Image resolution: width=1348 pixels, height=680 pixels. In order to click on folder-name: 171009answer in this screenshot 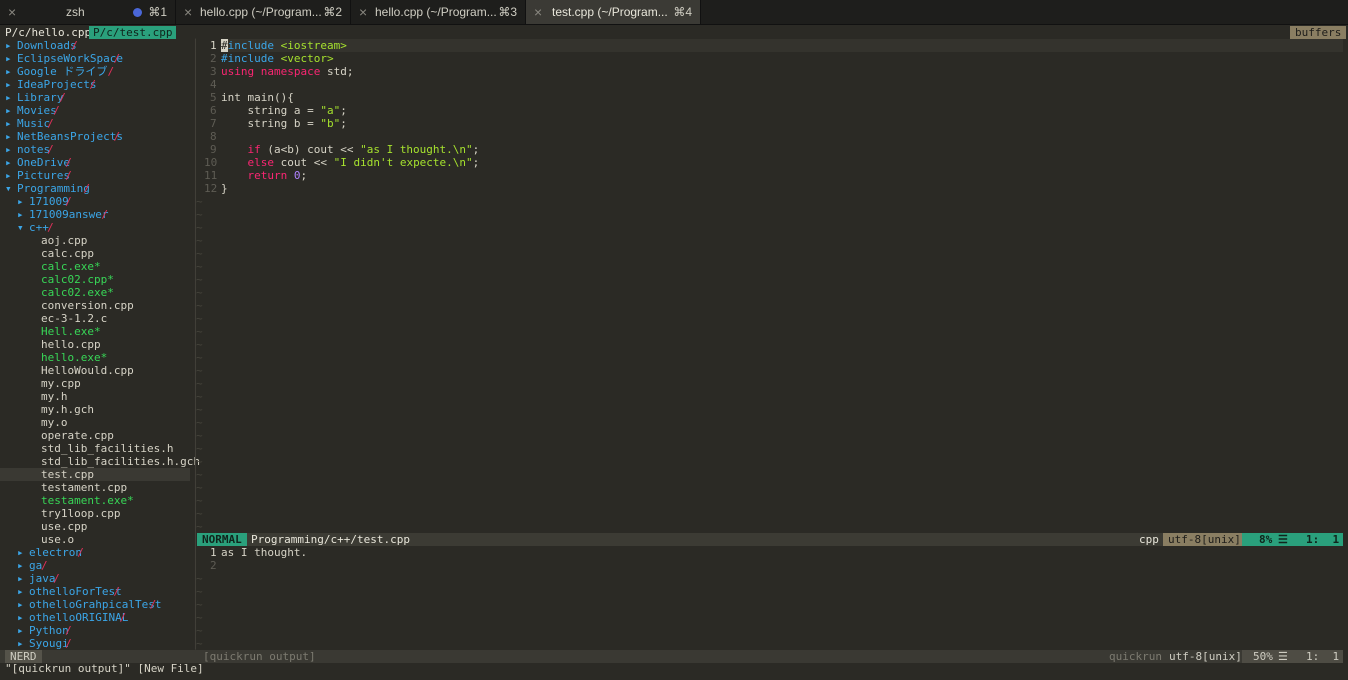, I will do `click(69, 214)`.